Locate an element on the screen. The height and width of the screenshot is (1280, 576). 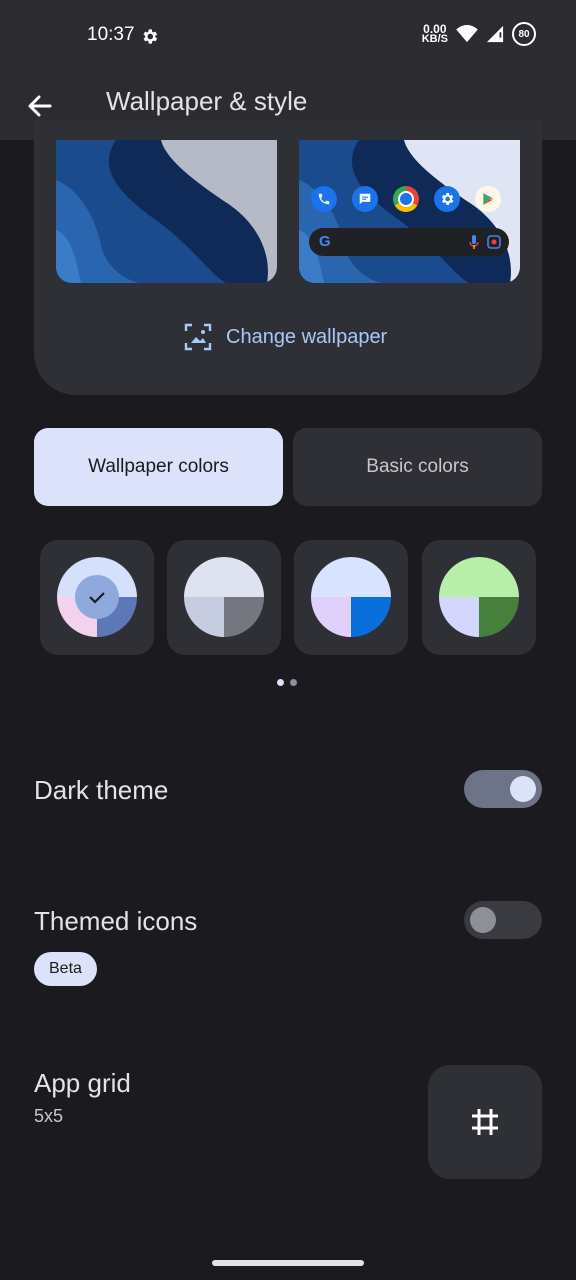
change-wallpaper-label: Change wallpaper is located at coordinates (307, 336).